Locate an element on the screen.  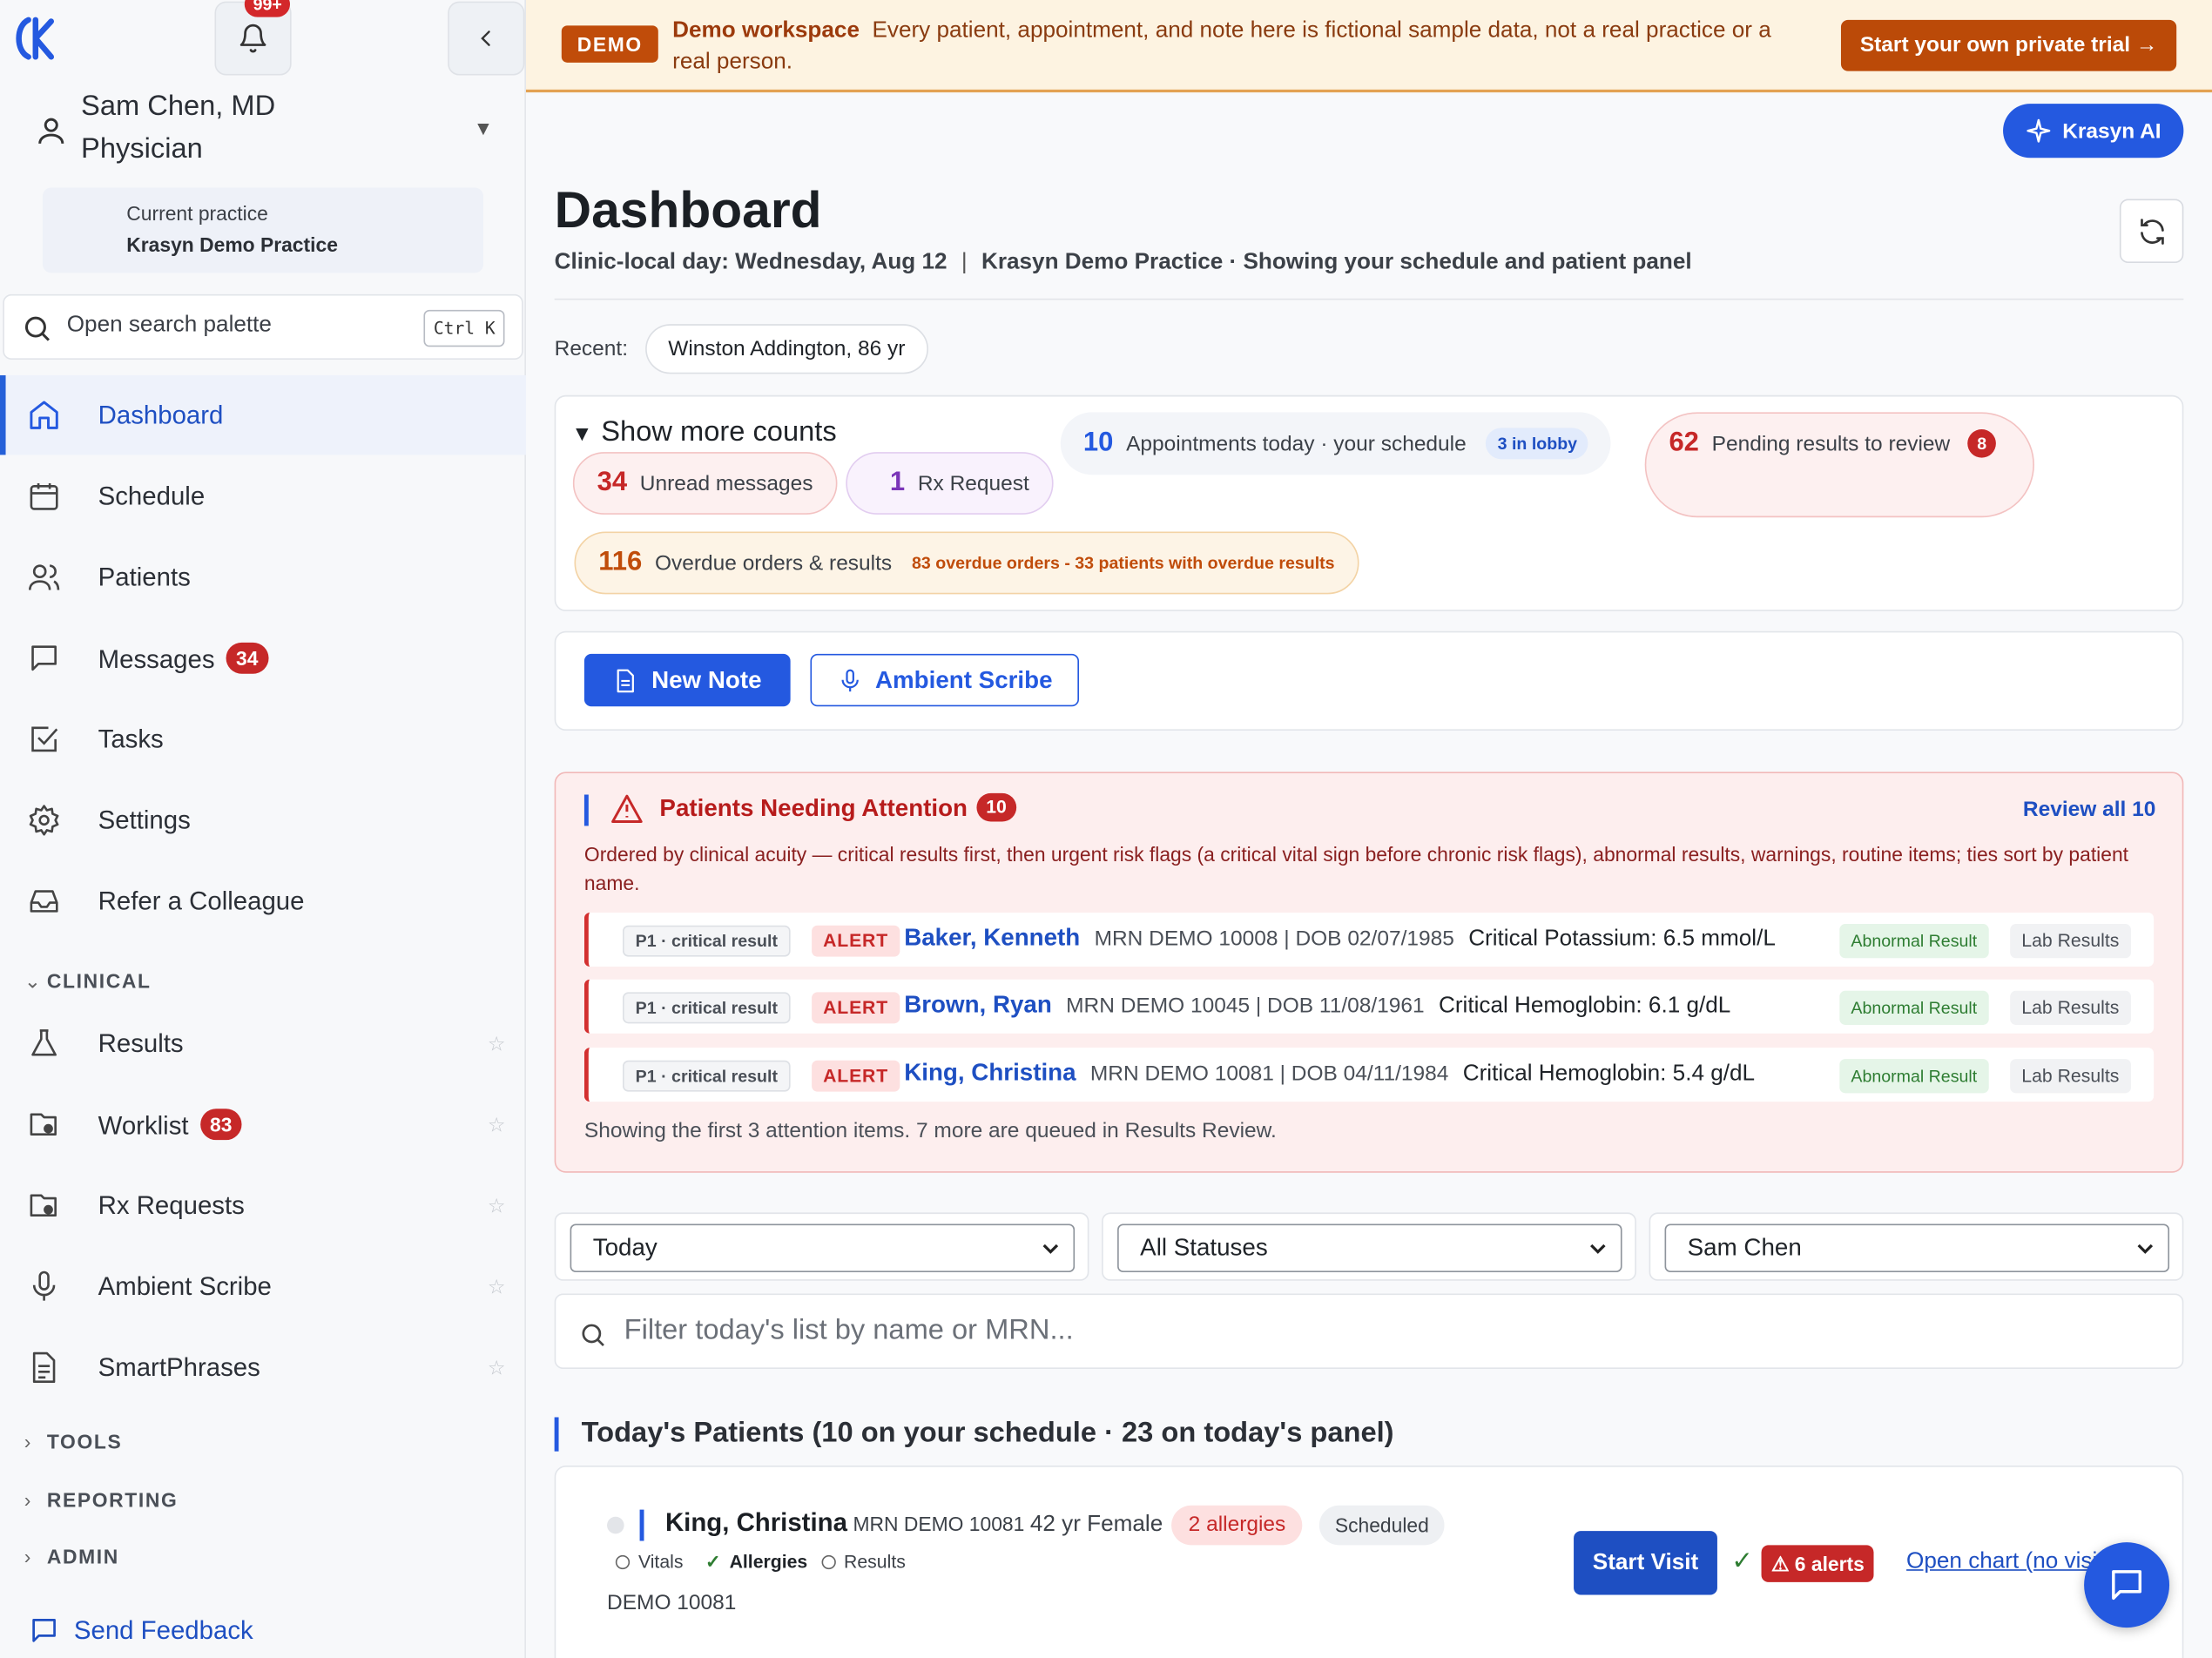
nav-refer-colleague: Refer a Colleague is located at coordinates (263, 901).